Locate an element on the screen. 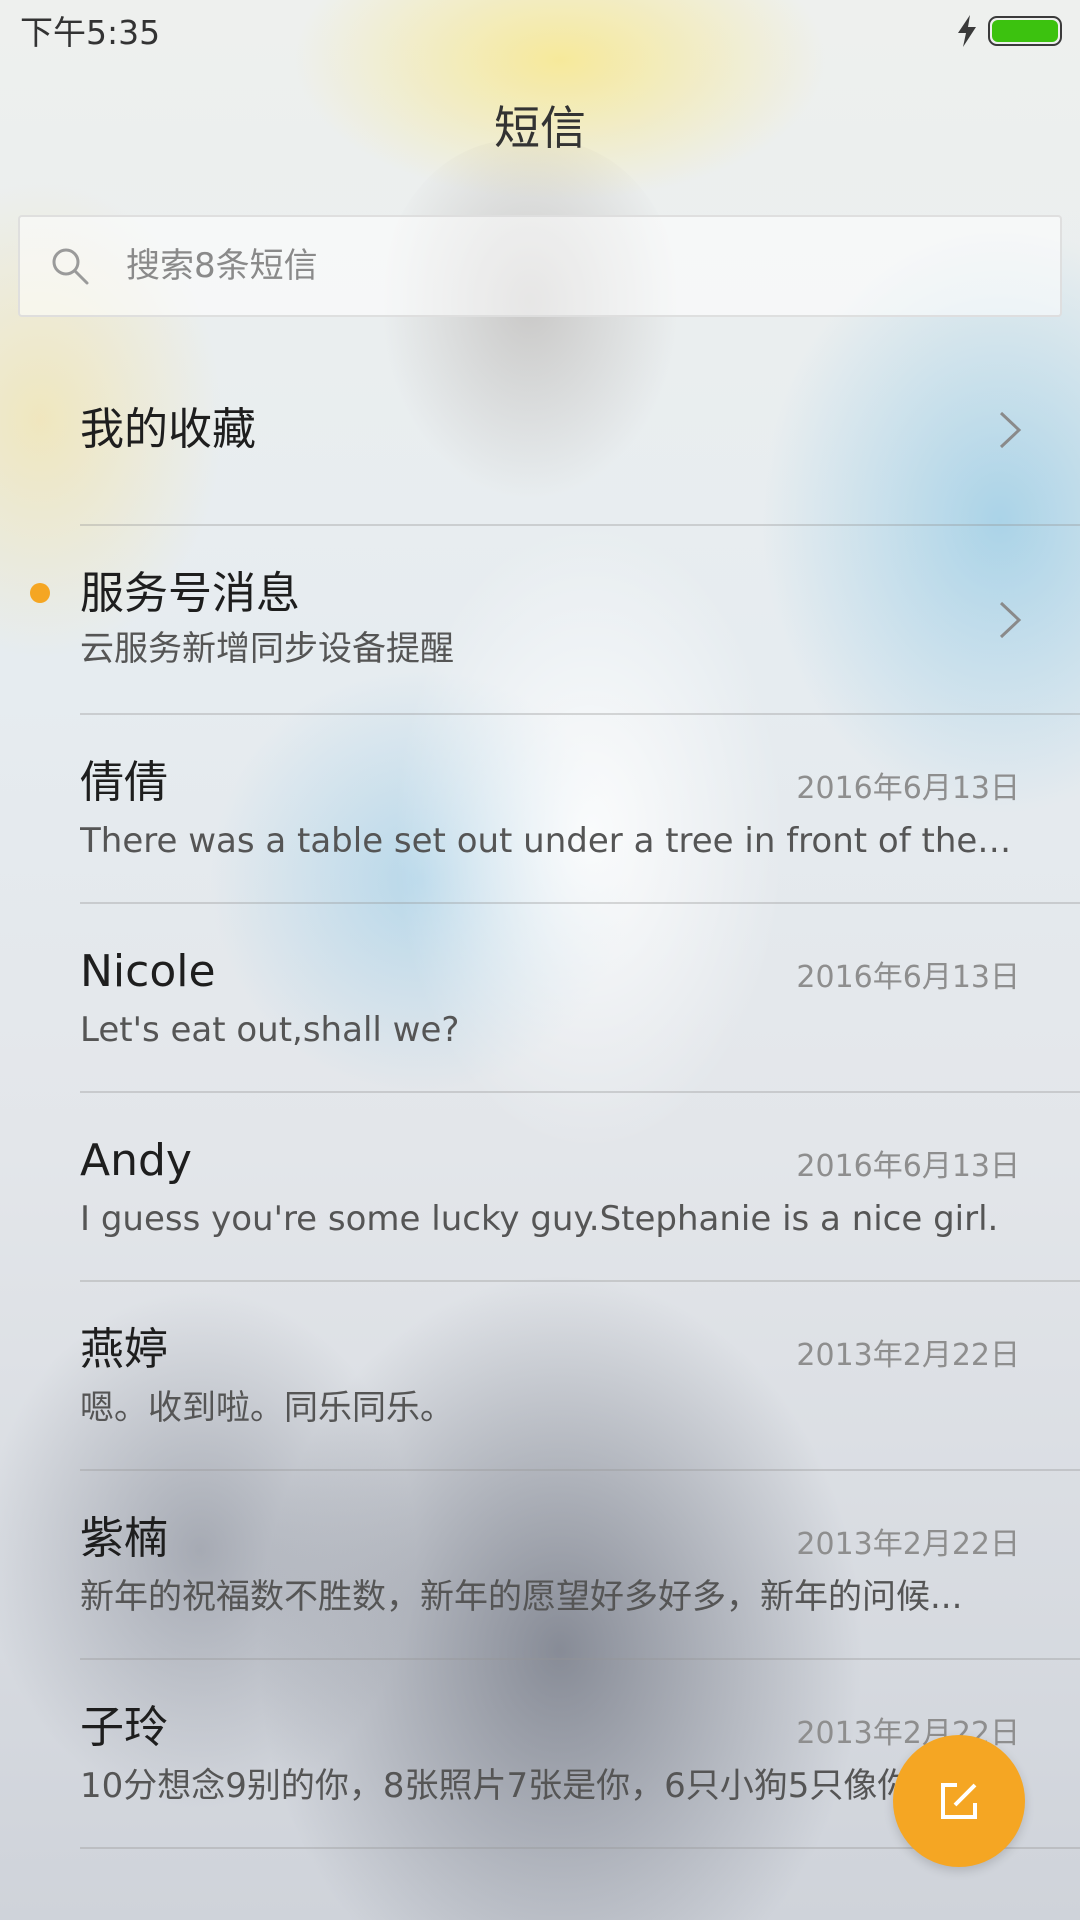  favorites-row: 我的收藏 is located at coordinates (540, 431).